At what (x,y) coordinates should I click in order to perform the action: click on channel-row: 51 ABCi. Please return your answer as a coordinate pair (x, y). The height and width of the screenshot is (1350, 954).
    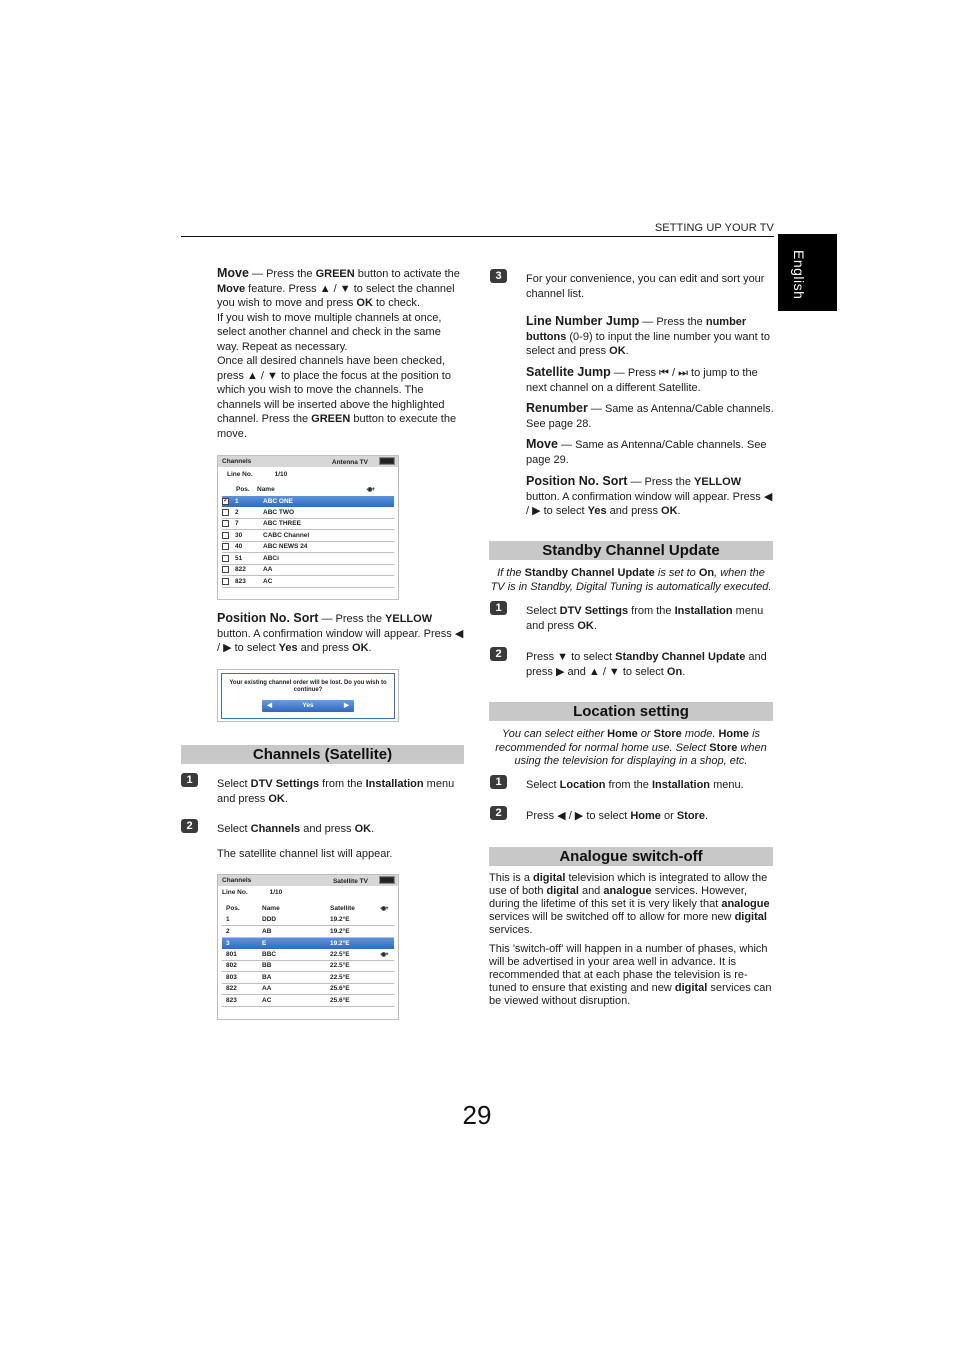
    Looking at the image, I should click on (308, 559).